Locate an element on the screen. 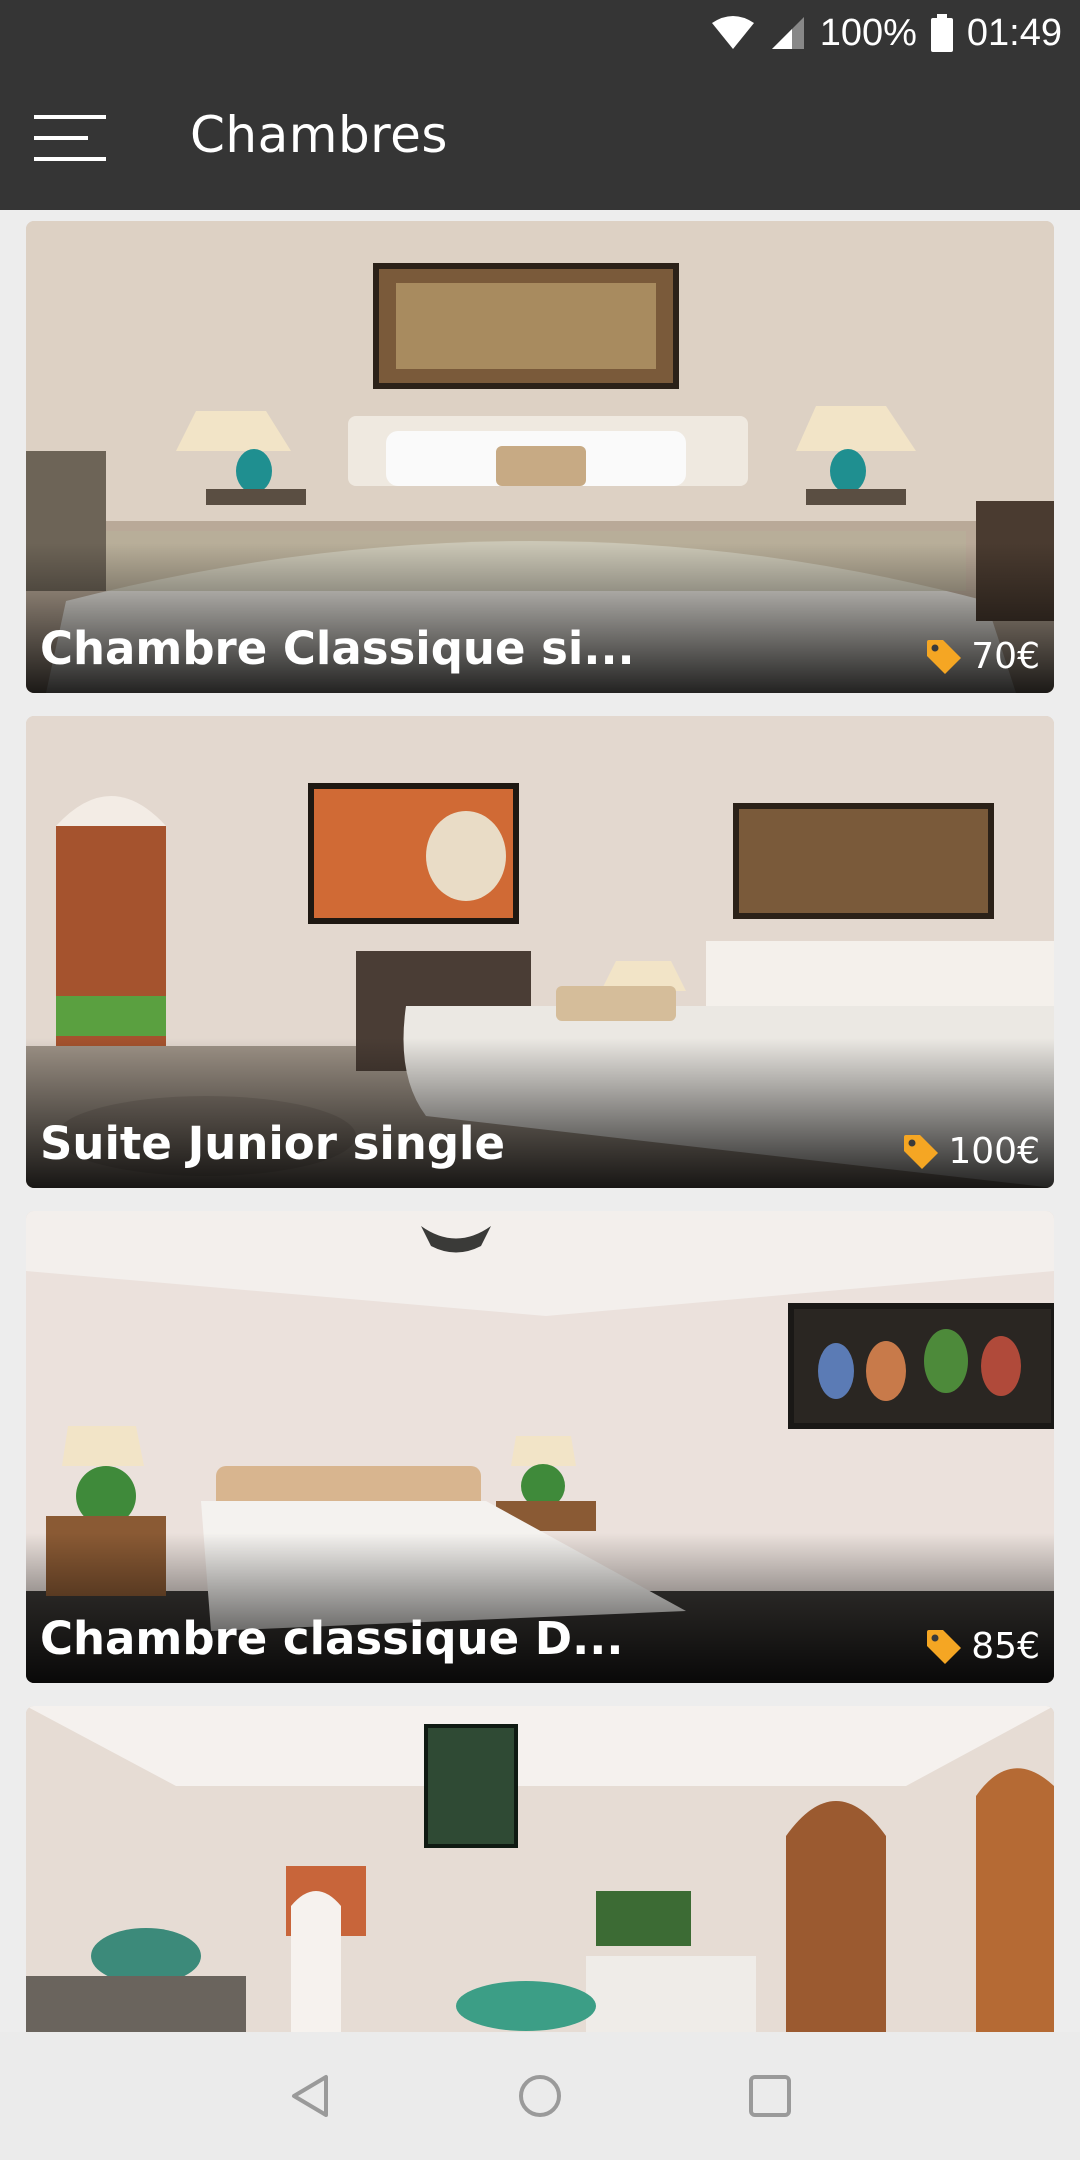 The height and width of the screenshot is (2160, 1080). home-icon is located at coordinates (540, 2096).